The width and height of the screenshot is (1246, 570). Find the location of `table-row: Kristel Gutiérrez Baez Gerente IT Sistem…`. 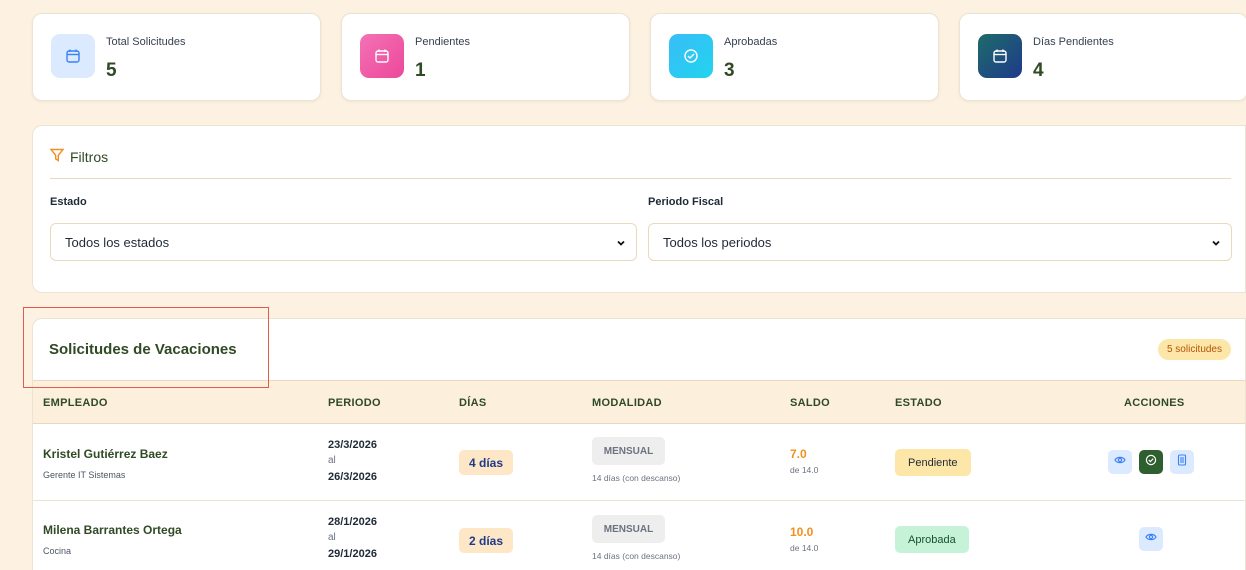

table-row: Kristel Gutiérrez Baez Gerente IT Sistem… is located at coordinates (639, 462).